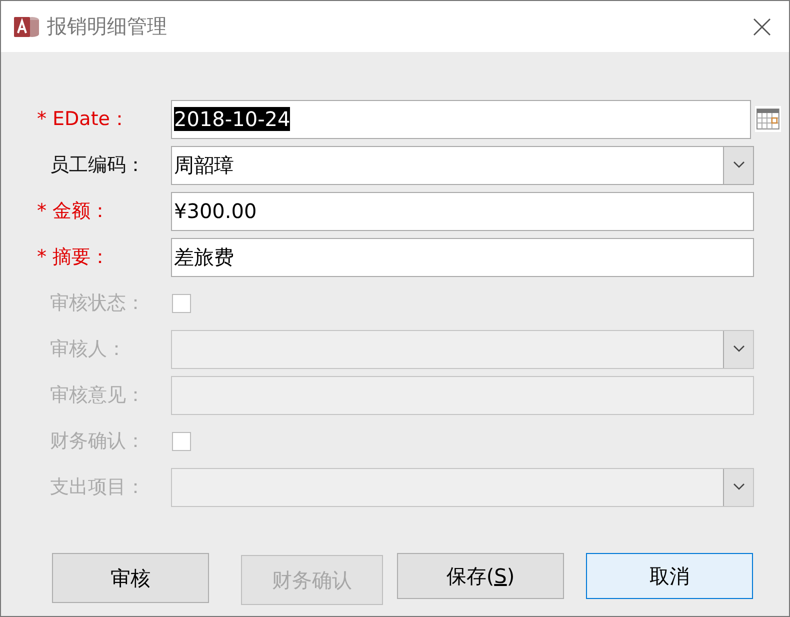 This screenshot has height=617, width=790. What do you see at coordinates (97, 395) in the screenshot?
I see `field-label: 审核意见：` at bounding box center [97, 395].